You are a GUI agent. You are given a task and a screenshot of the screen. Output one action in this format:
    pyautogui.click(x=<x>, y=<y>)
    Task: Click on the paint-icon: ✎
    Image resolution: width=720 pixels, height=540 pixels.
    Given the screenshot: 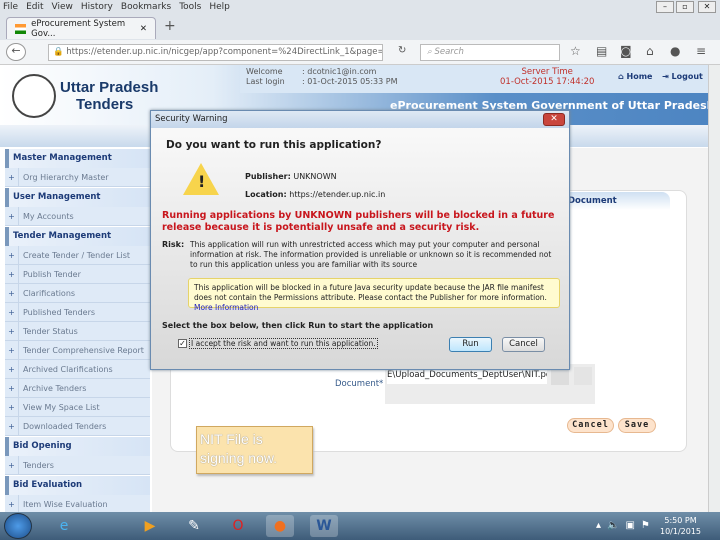 What is the action you would take?
    pyautogui.click(x=194, y=526)
    